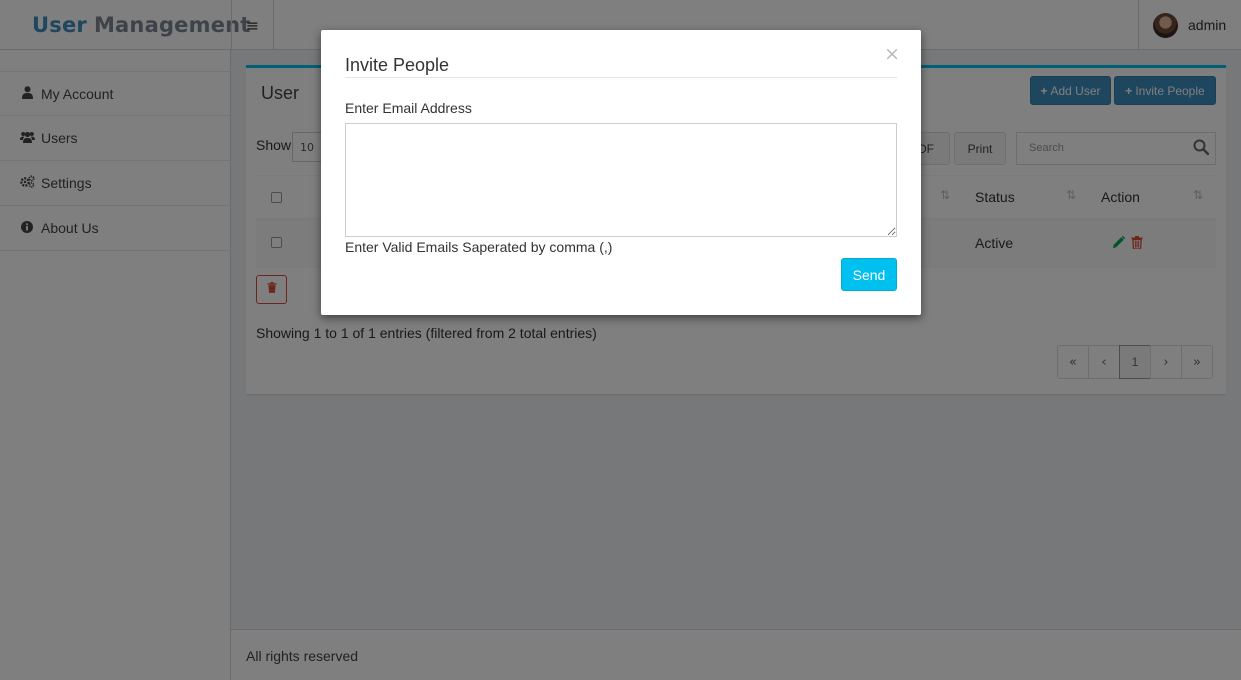 The width and height of the screenshot is (1241, 680). What do you see at coordinates (869, 274) in the screenshot?
I see `send-button: Send` at bounding box center [869, 274].